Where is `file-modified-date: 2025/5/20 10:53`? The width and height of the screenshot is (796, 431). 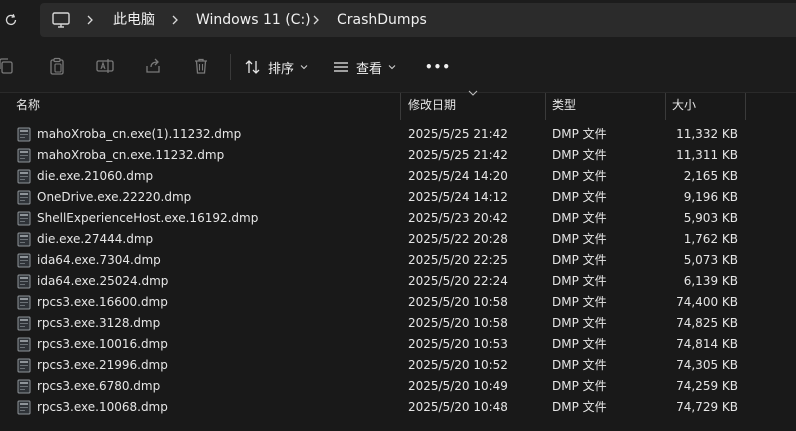 file-modified-date: 2025/5/20 10:53 is located at coordinates (458, 344).